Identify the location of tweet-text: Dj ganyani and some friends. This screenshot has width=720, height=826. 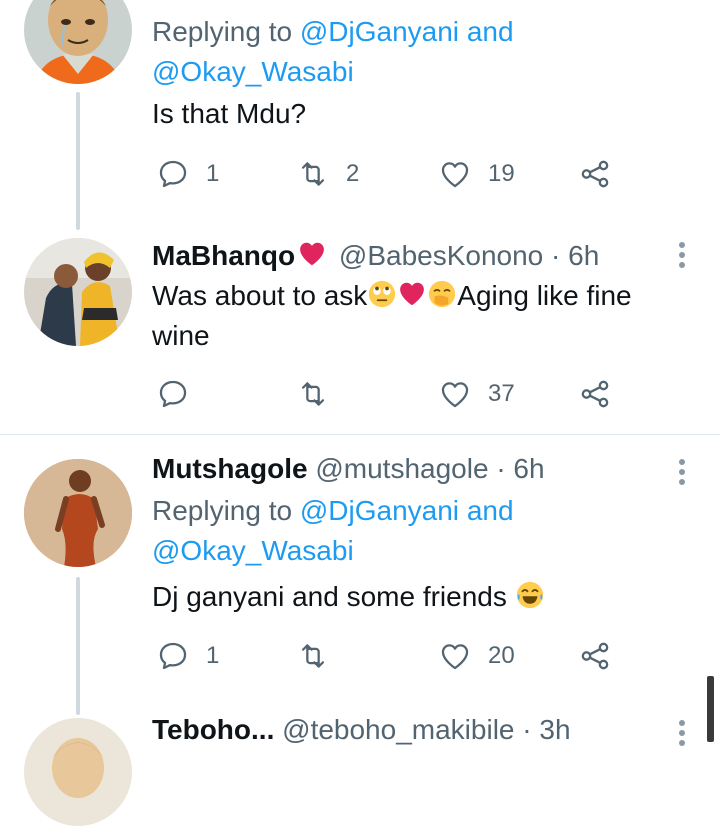
(422, 597).